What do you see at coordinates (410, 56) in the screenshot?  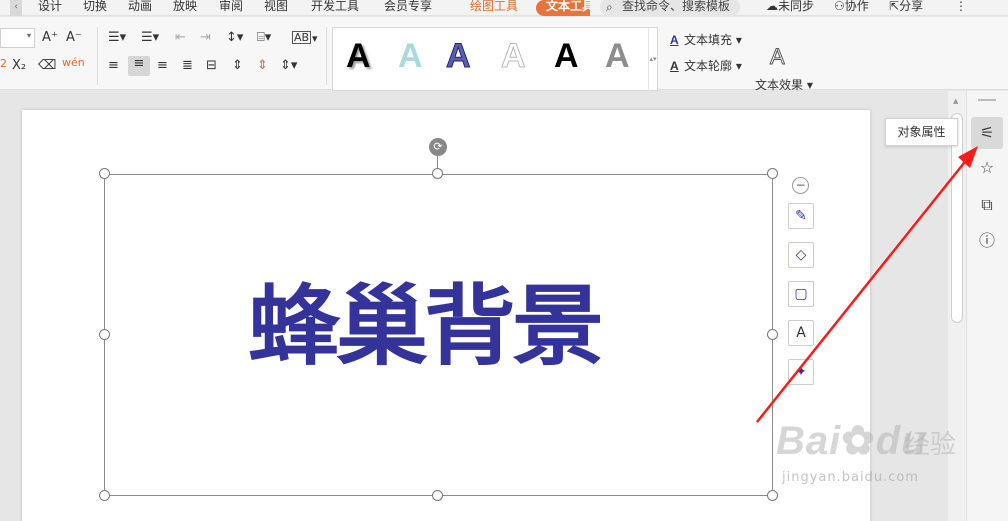 I see `wordart-style-2: A` at bounding box center [410, 56].